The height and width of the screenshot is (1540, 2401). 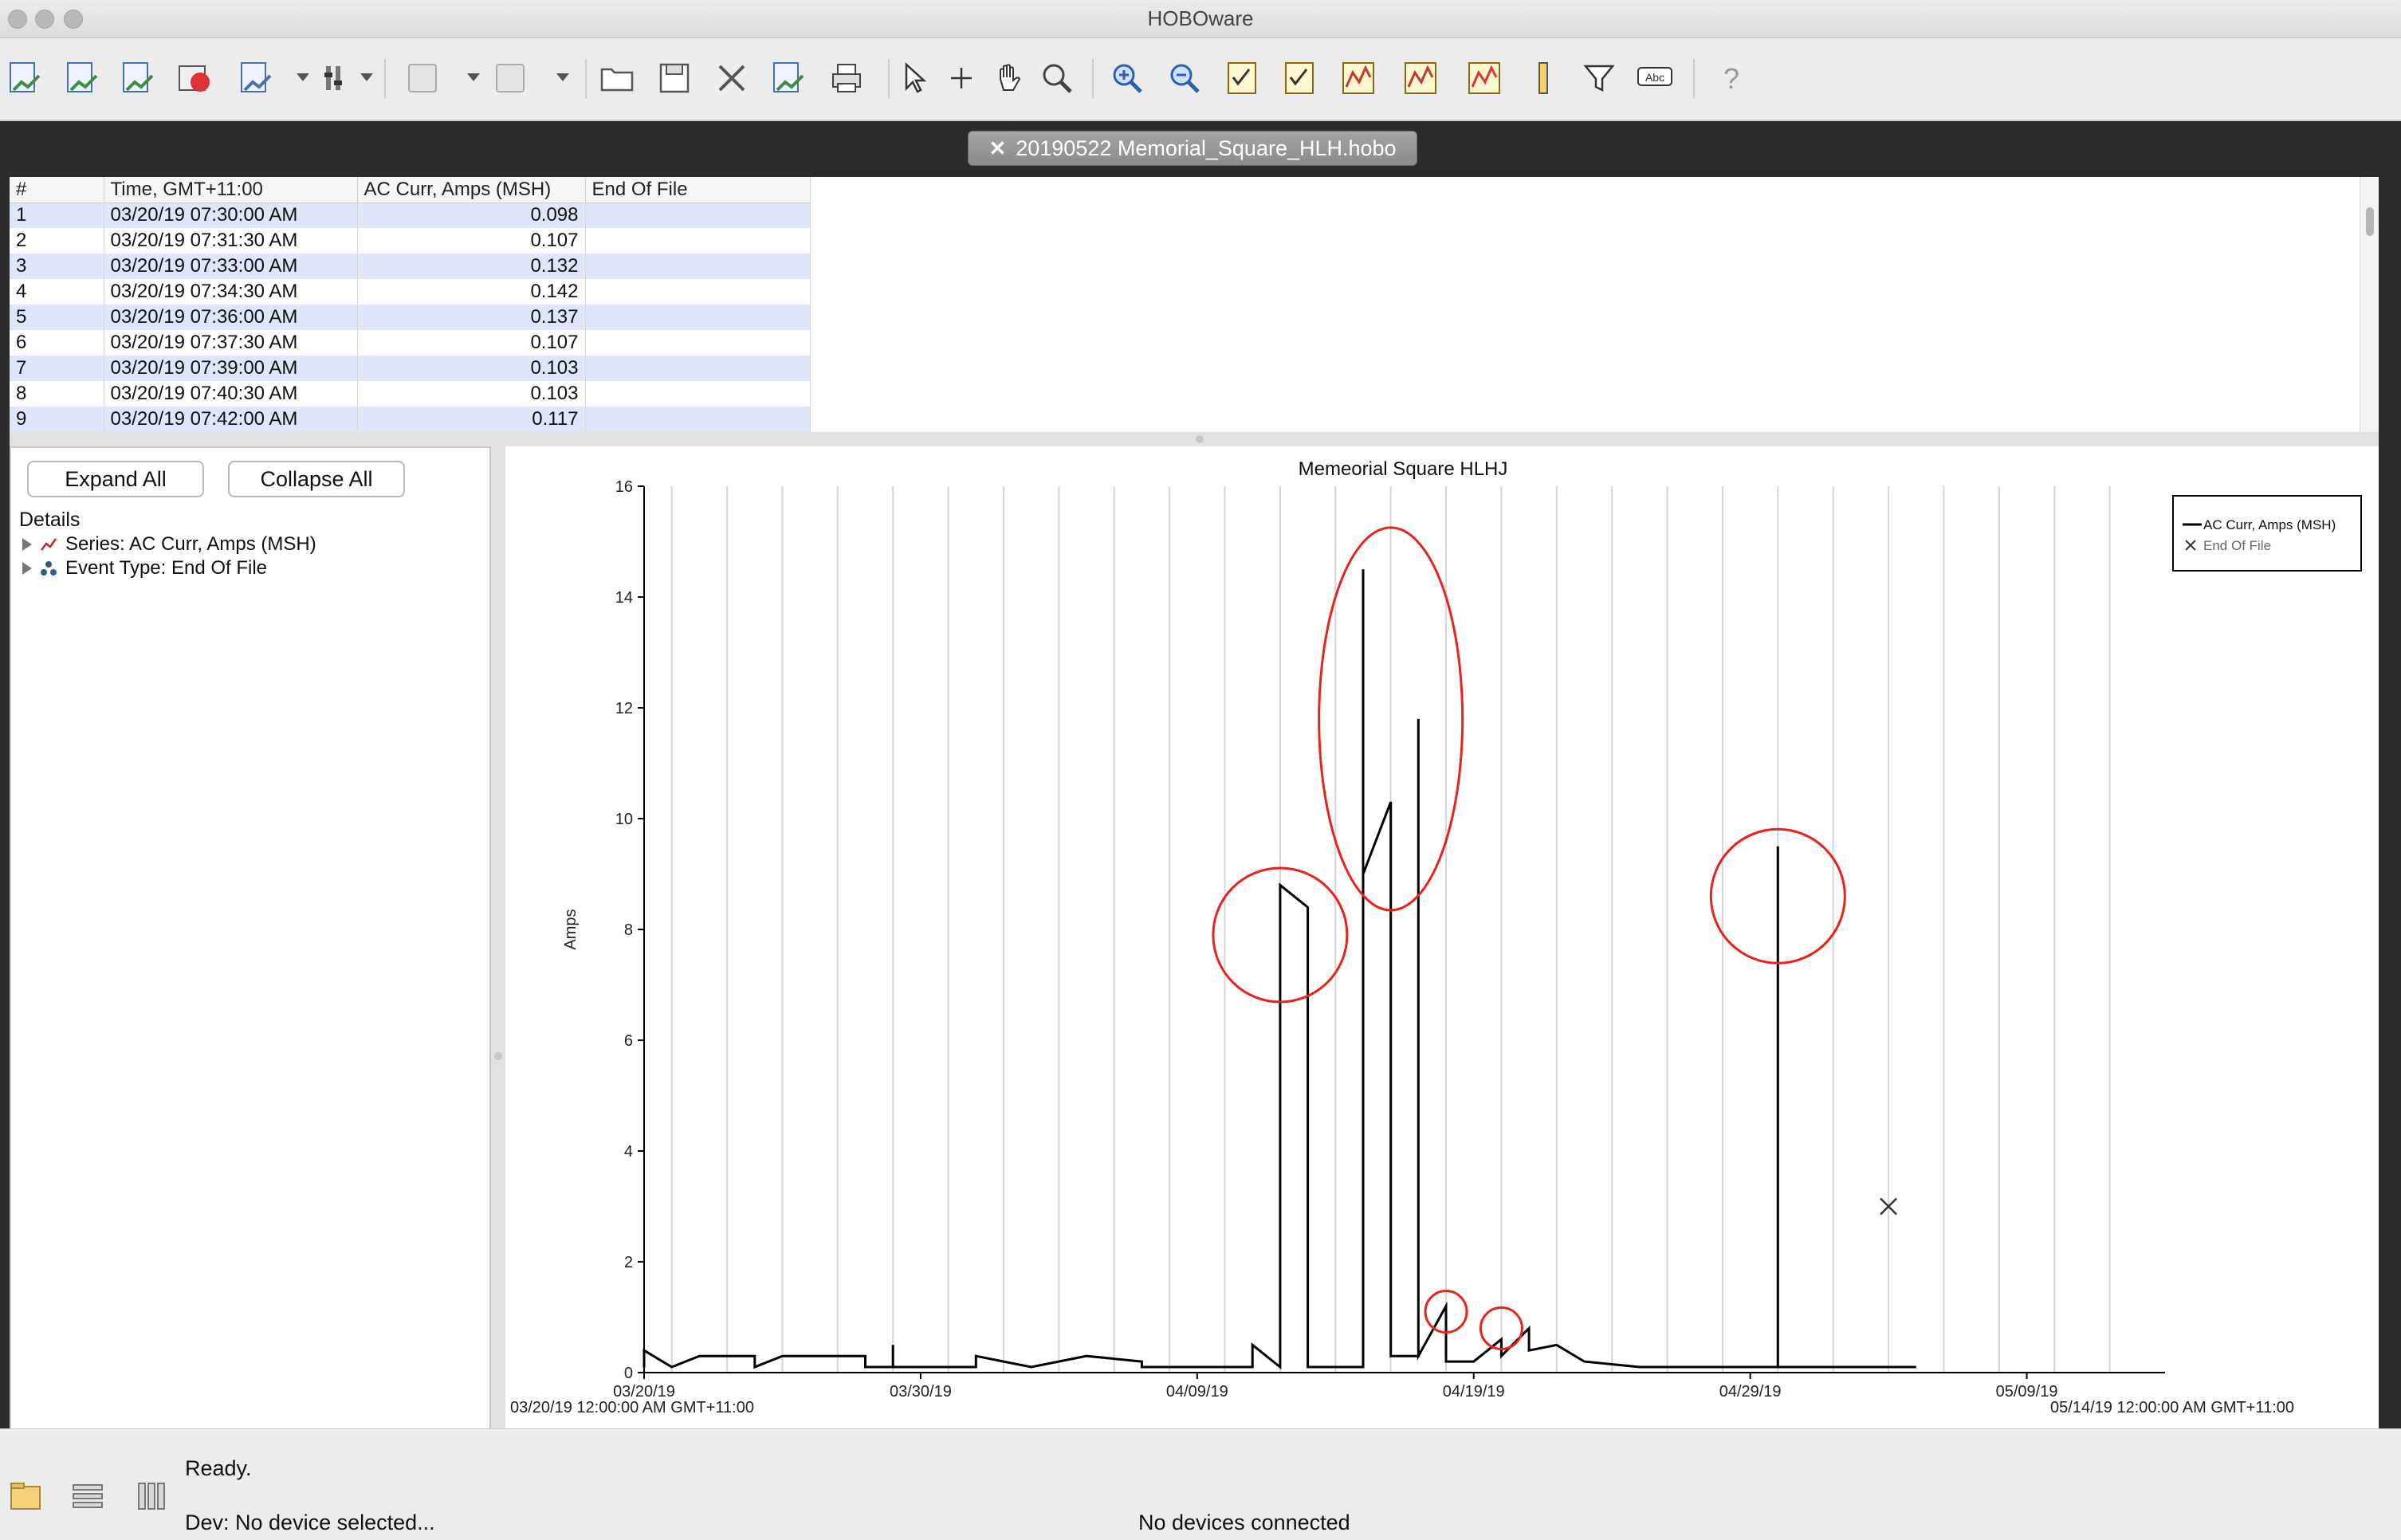 I want to click on cell-index: 1, so click(x=57, y=215).